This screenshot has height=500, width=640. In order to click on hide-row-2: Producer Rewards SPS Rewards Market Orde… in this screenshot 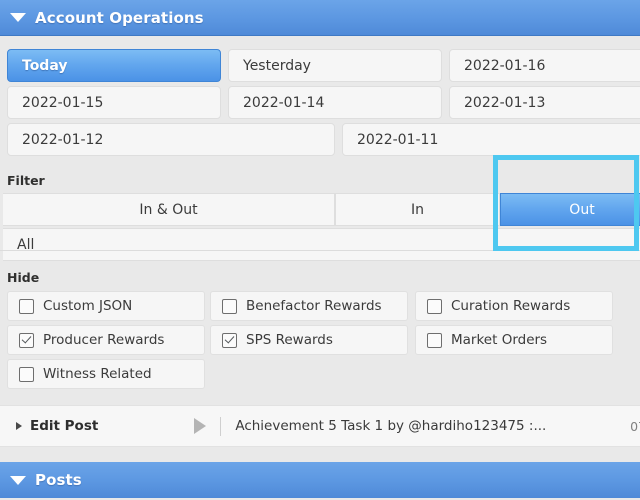, I will do `click(320, 341)`.